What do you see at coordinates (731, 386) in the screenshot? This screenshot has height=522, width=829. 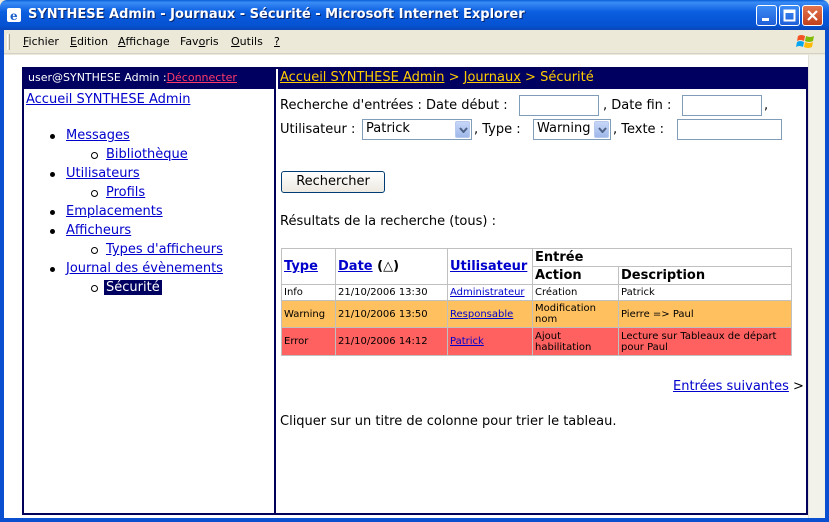 I see `next-entries-link: Entrées suivantes` at bounding box center [731, 386].